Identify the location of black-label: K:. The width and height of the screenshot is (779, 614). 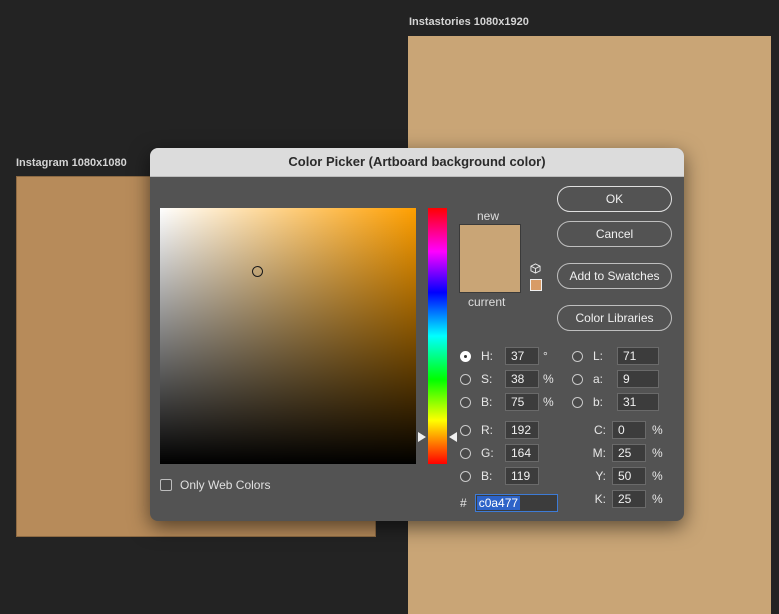
(600, 499).